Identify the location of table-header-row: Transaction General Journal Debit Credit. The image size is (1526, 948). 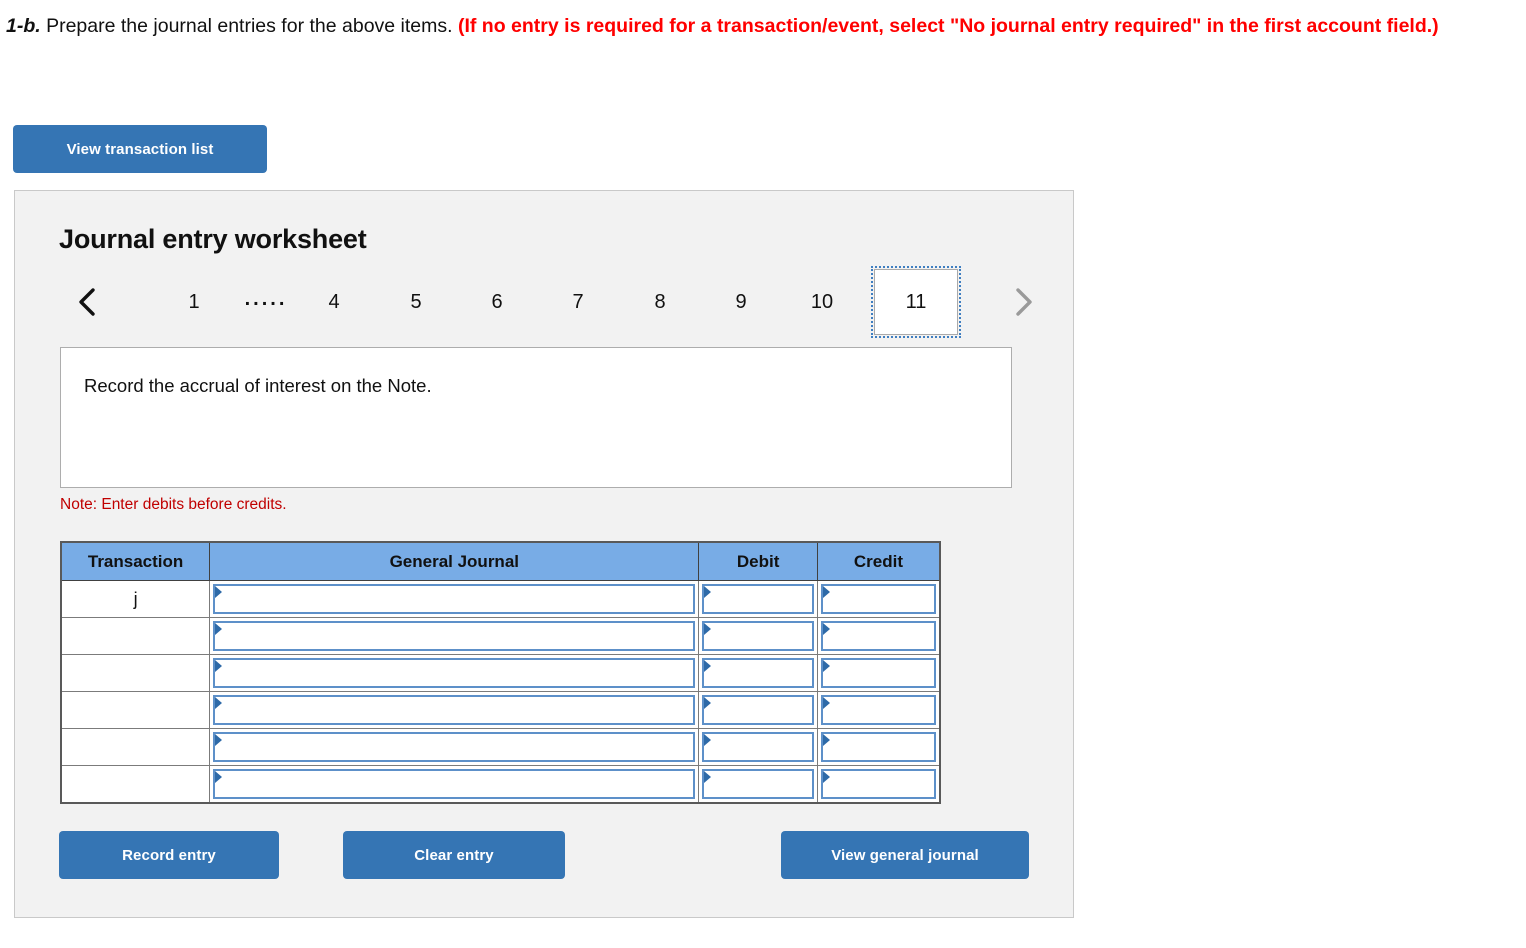
(500, 561).